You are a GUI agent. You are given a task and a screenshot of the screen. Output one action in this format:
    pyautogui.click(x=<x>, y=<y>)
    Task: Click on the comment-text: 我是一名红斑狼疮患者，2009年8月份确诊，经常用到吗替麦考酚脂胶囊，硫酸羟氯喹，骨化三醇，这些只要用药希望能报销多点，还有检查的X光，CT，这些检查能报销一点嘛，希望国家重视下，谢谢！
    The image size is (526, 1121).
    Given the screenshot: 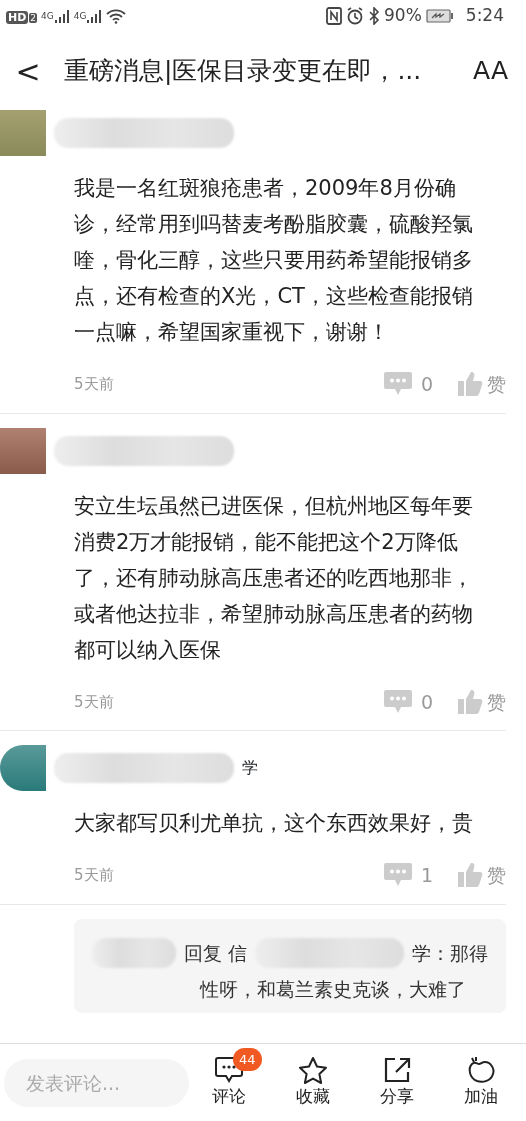 What is the action you would take?
    pyautogui.click(x=274, y=260)
    